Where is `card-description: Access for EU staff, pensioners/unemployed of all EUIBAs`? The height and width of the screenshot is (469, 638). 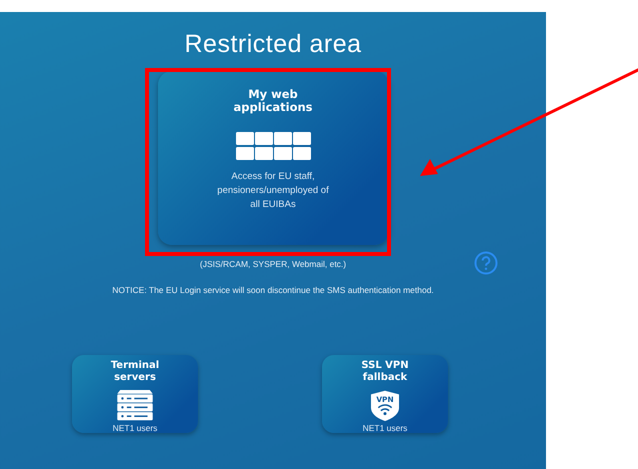 card-description: Access for EU staff, pensioners/unemployed of all EUIBAs is located at coordinates (273, 191).